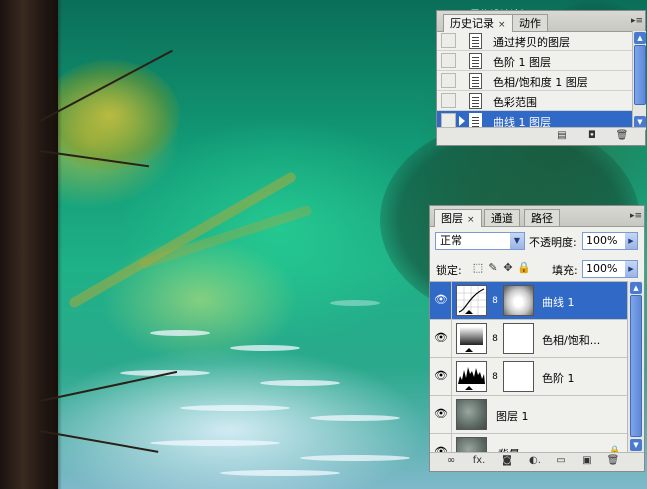 The width and height of the screenshot is (647, 489). What do you see at coordinates (493, 268) in the screenshot?
I see `lock-image-pixels-icon: ✎` at bounding box center [493, 268].